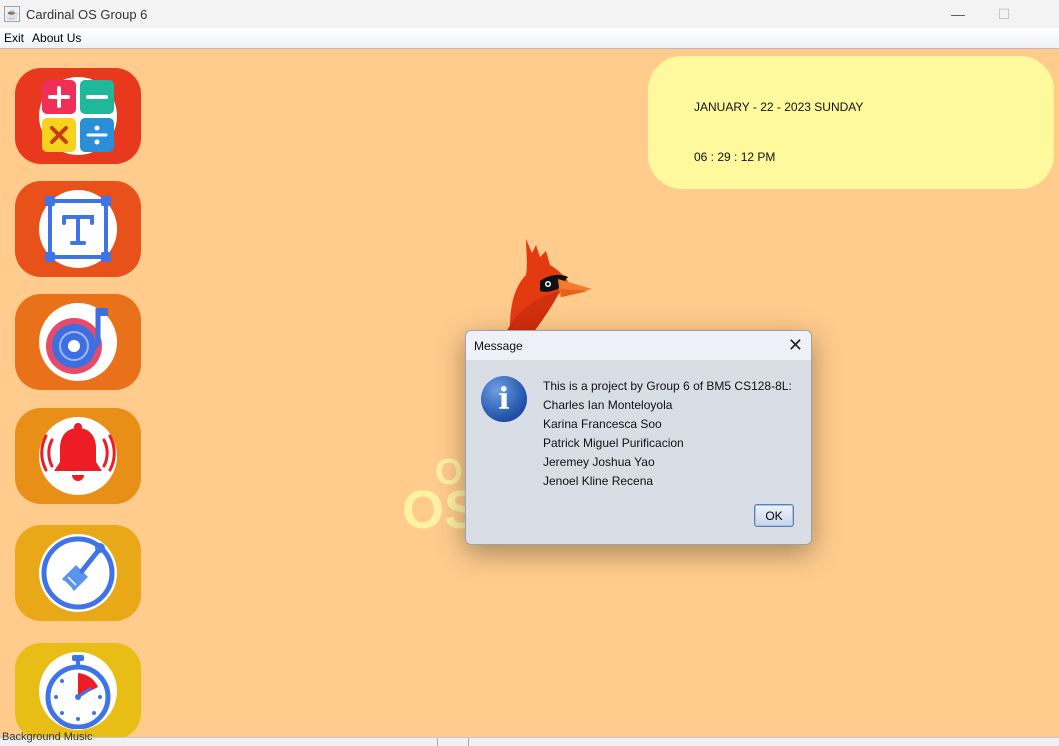 This screenshot has width=1059, height=746. What do you see at coordinates (12, 14) in the screenshot?
I see `java-app-icon: ☕` at bounding box center [12, 14].